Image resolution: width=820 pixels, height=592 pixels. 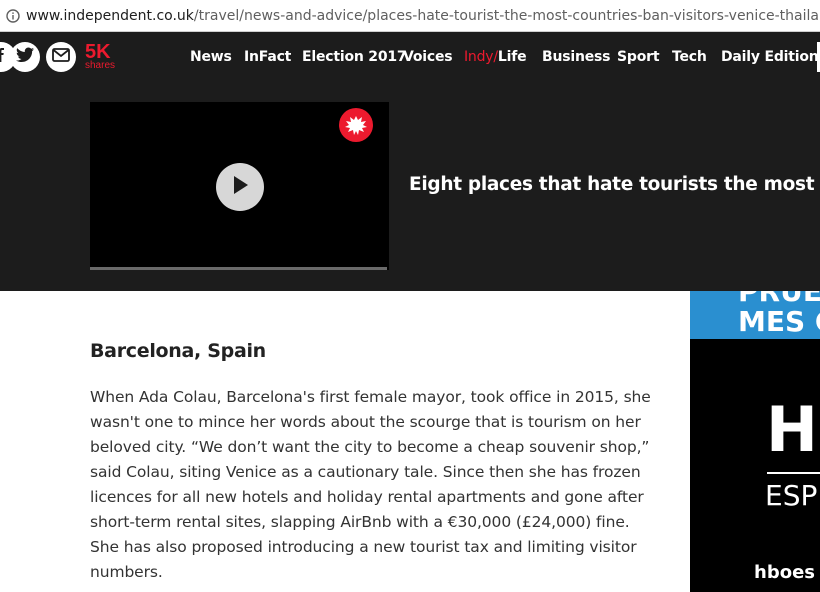 What do you see at coordinates (178, 351) in the screenshot?
I see `section-heading: Barcelona, Spain` at bounding box center [178, 351].